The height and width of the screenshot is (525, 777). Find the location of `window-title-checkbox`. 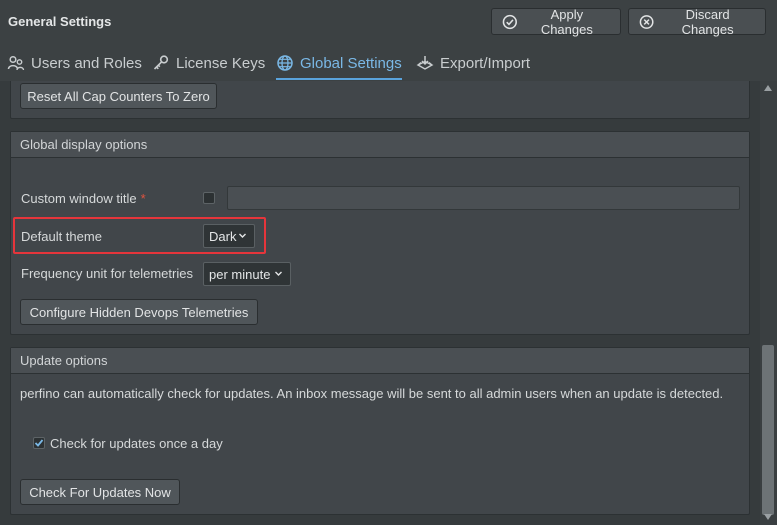

window-title-checkbox is located at coordinates (209, 198).